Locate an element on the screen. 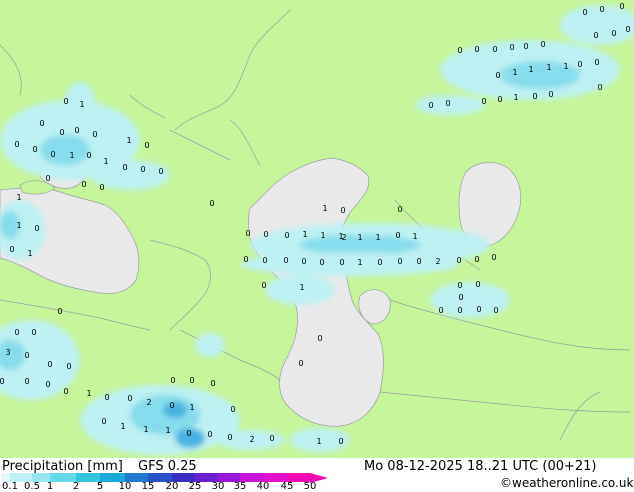 Image resolution: width=634 pixels, height=492 pixels. legend-tick-label: 5 is located at coordinates (100, 486).